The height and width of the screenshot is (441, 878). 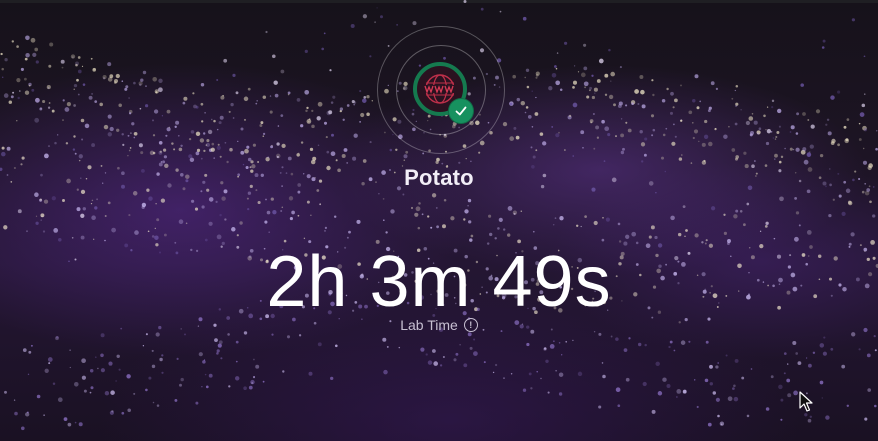 I want to click on lab-time-label: Lab Time, so click(x=429, y=325).